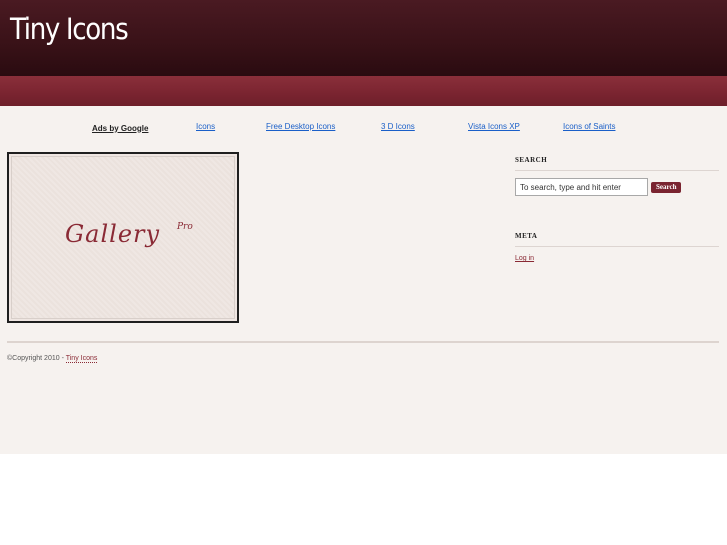  Describe the element at coordinates (666, 187) in the screenshot. I see `search-button: Search` at that location.